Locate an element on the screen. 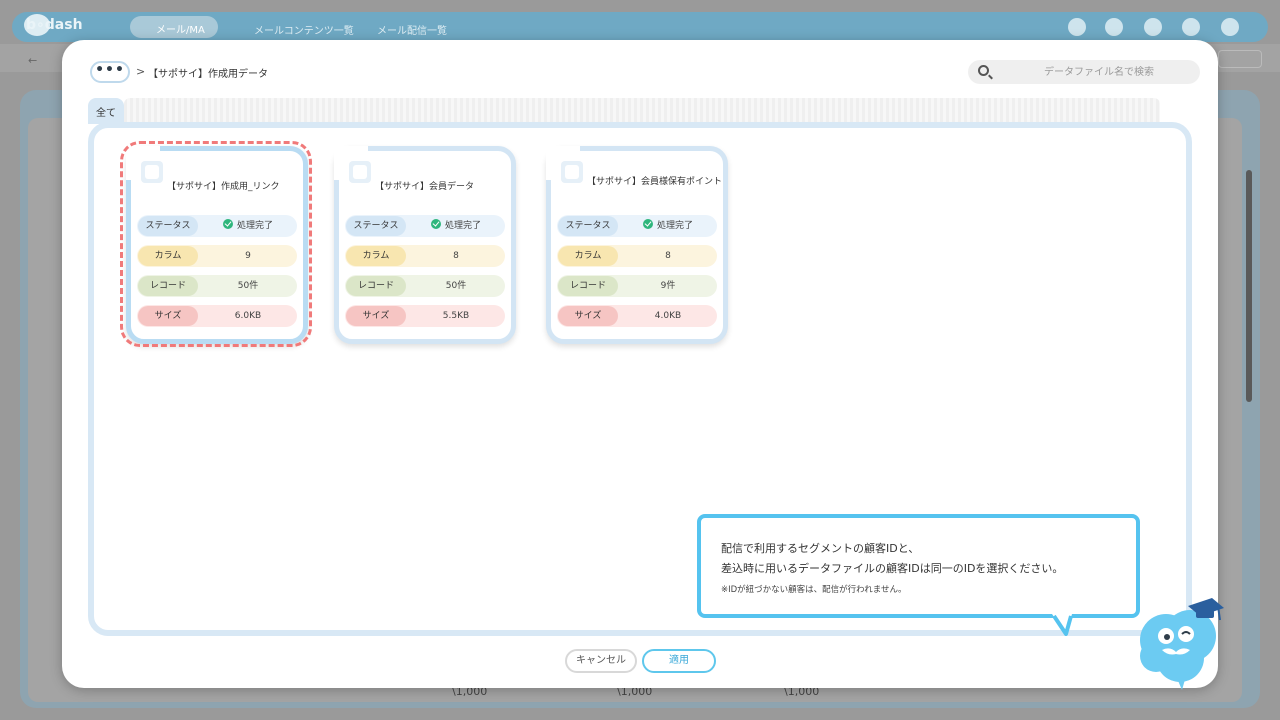 The image size is (1280, 720). bubble-tail is located at coordinates (1062, 625).